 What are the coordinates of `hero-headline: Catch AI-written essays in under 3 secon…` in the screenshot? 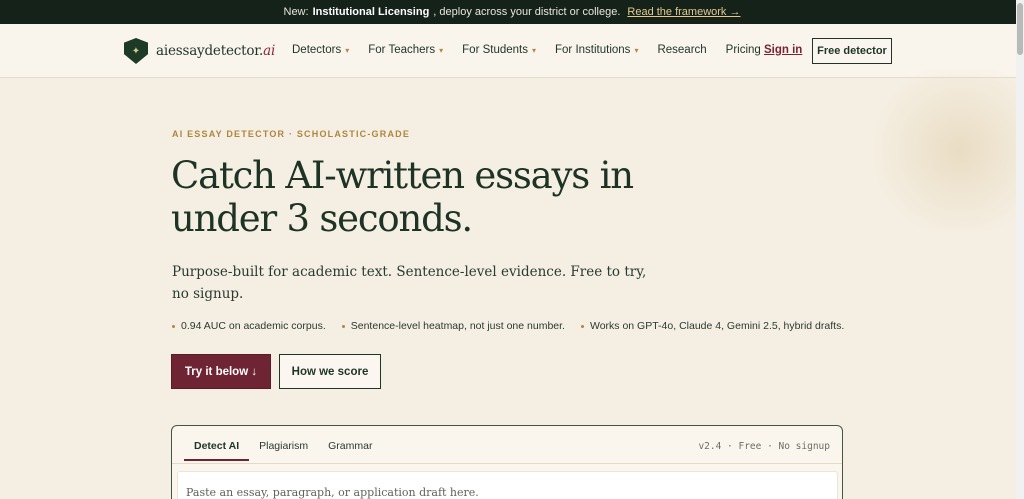 It's located at (402, 197).